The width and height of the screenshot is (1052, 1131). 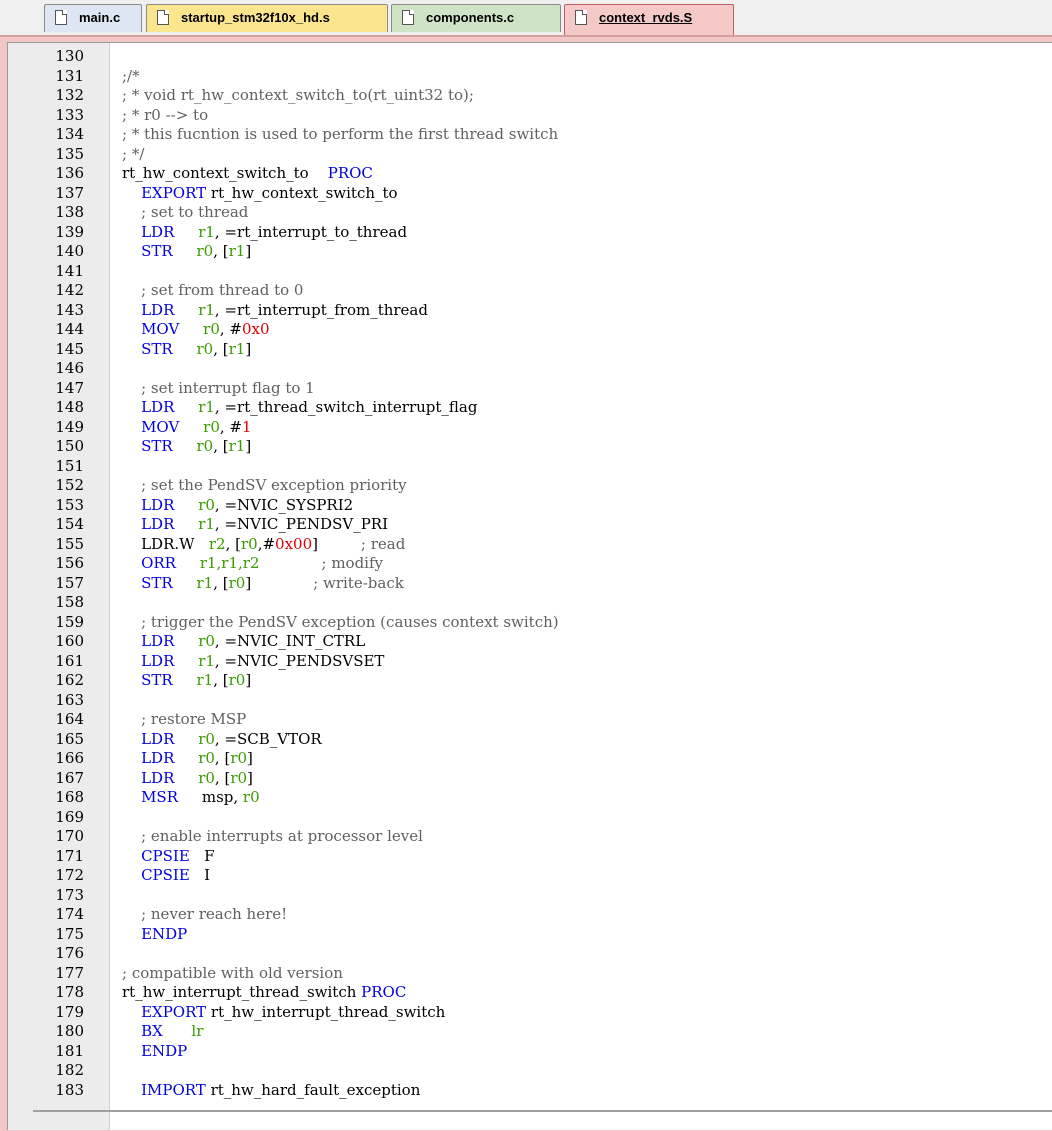 I want to click on code-line: 173, so click(x=530, y=896).